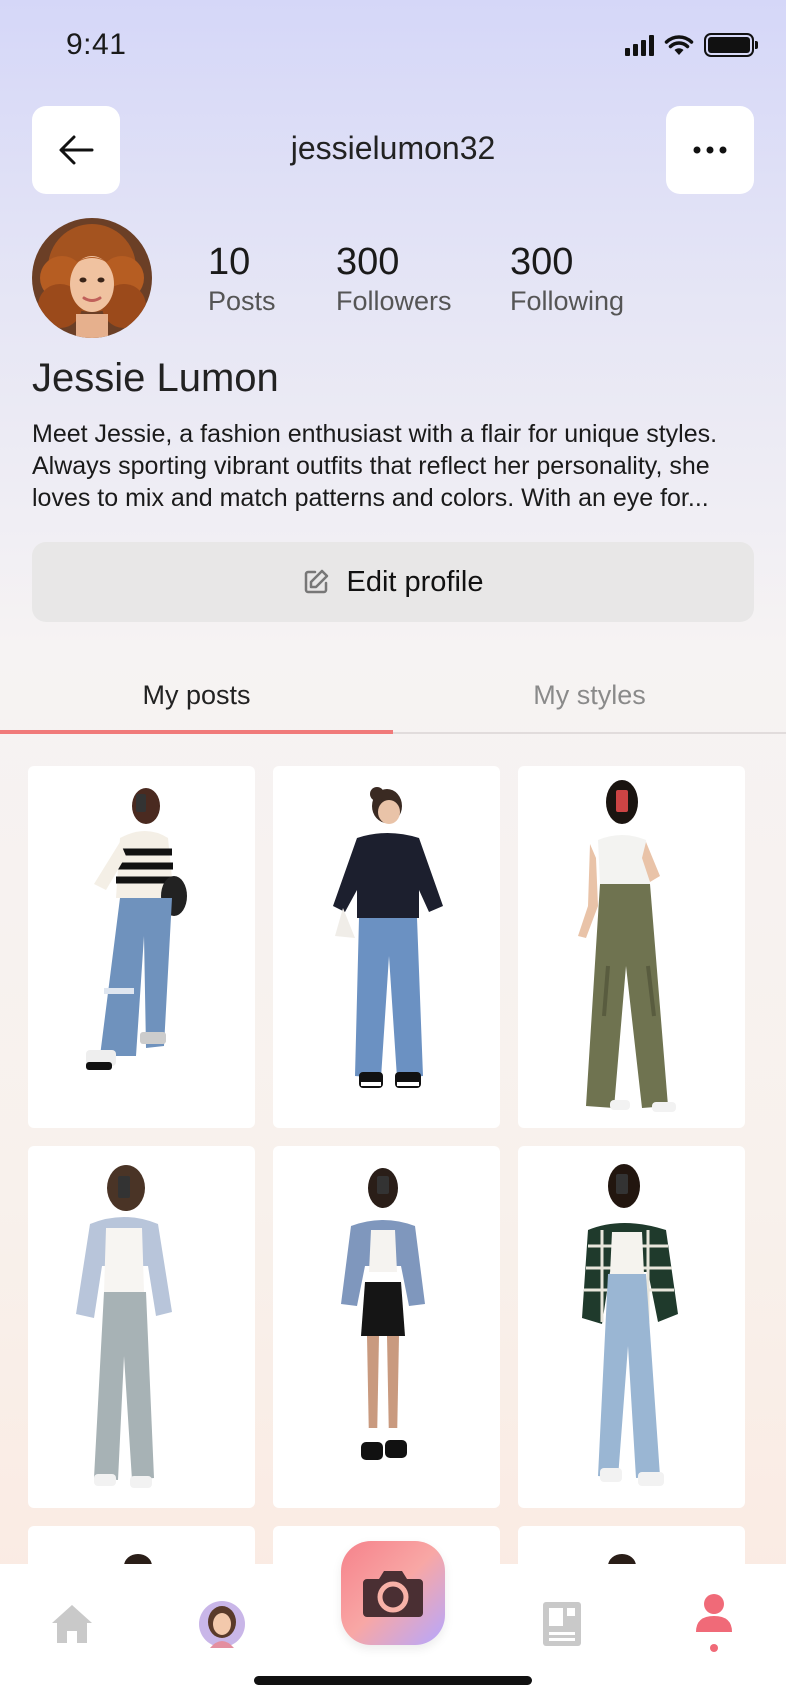 Image resolution: width=786 pixels, height=1705 pixels. I want to click on home-icon, so click(72, 1624).